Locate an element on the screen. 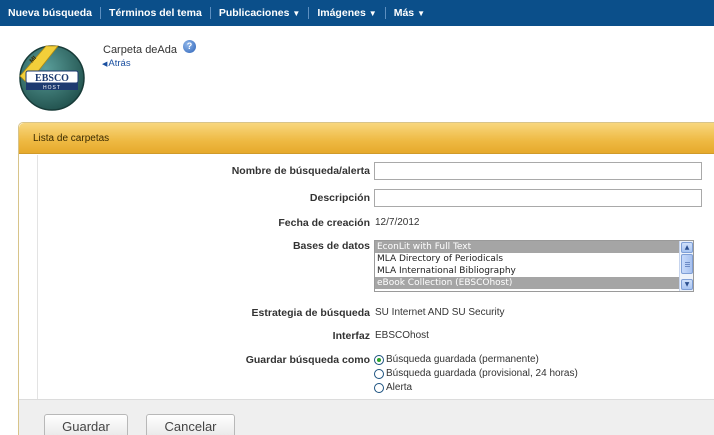  my-ebscohost-logo: MI EBSCO HOST is located at coordinates (52, 78).